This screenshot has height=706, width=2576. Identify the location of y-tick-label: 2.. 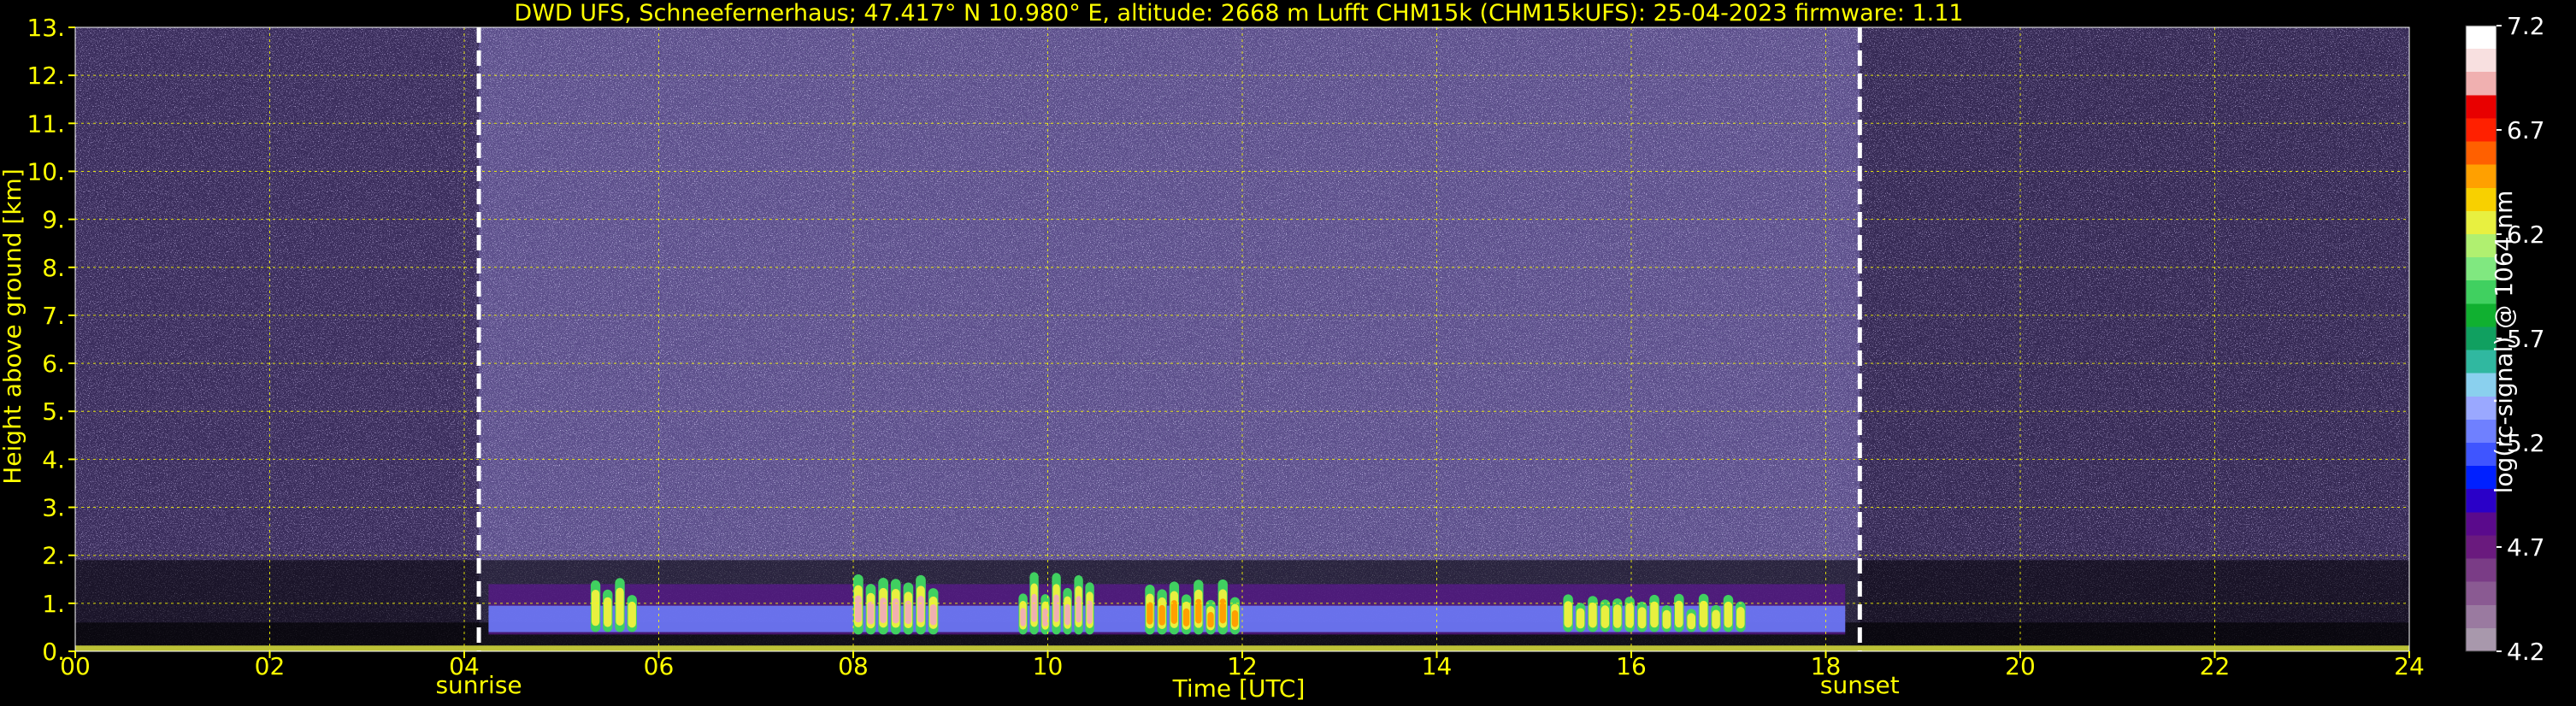
(53, 556).